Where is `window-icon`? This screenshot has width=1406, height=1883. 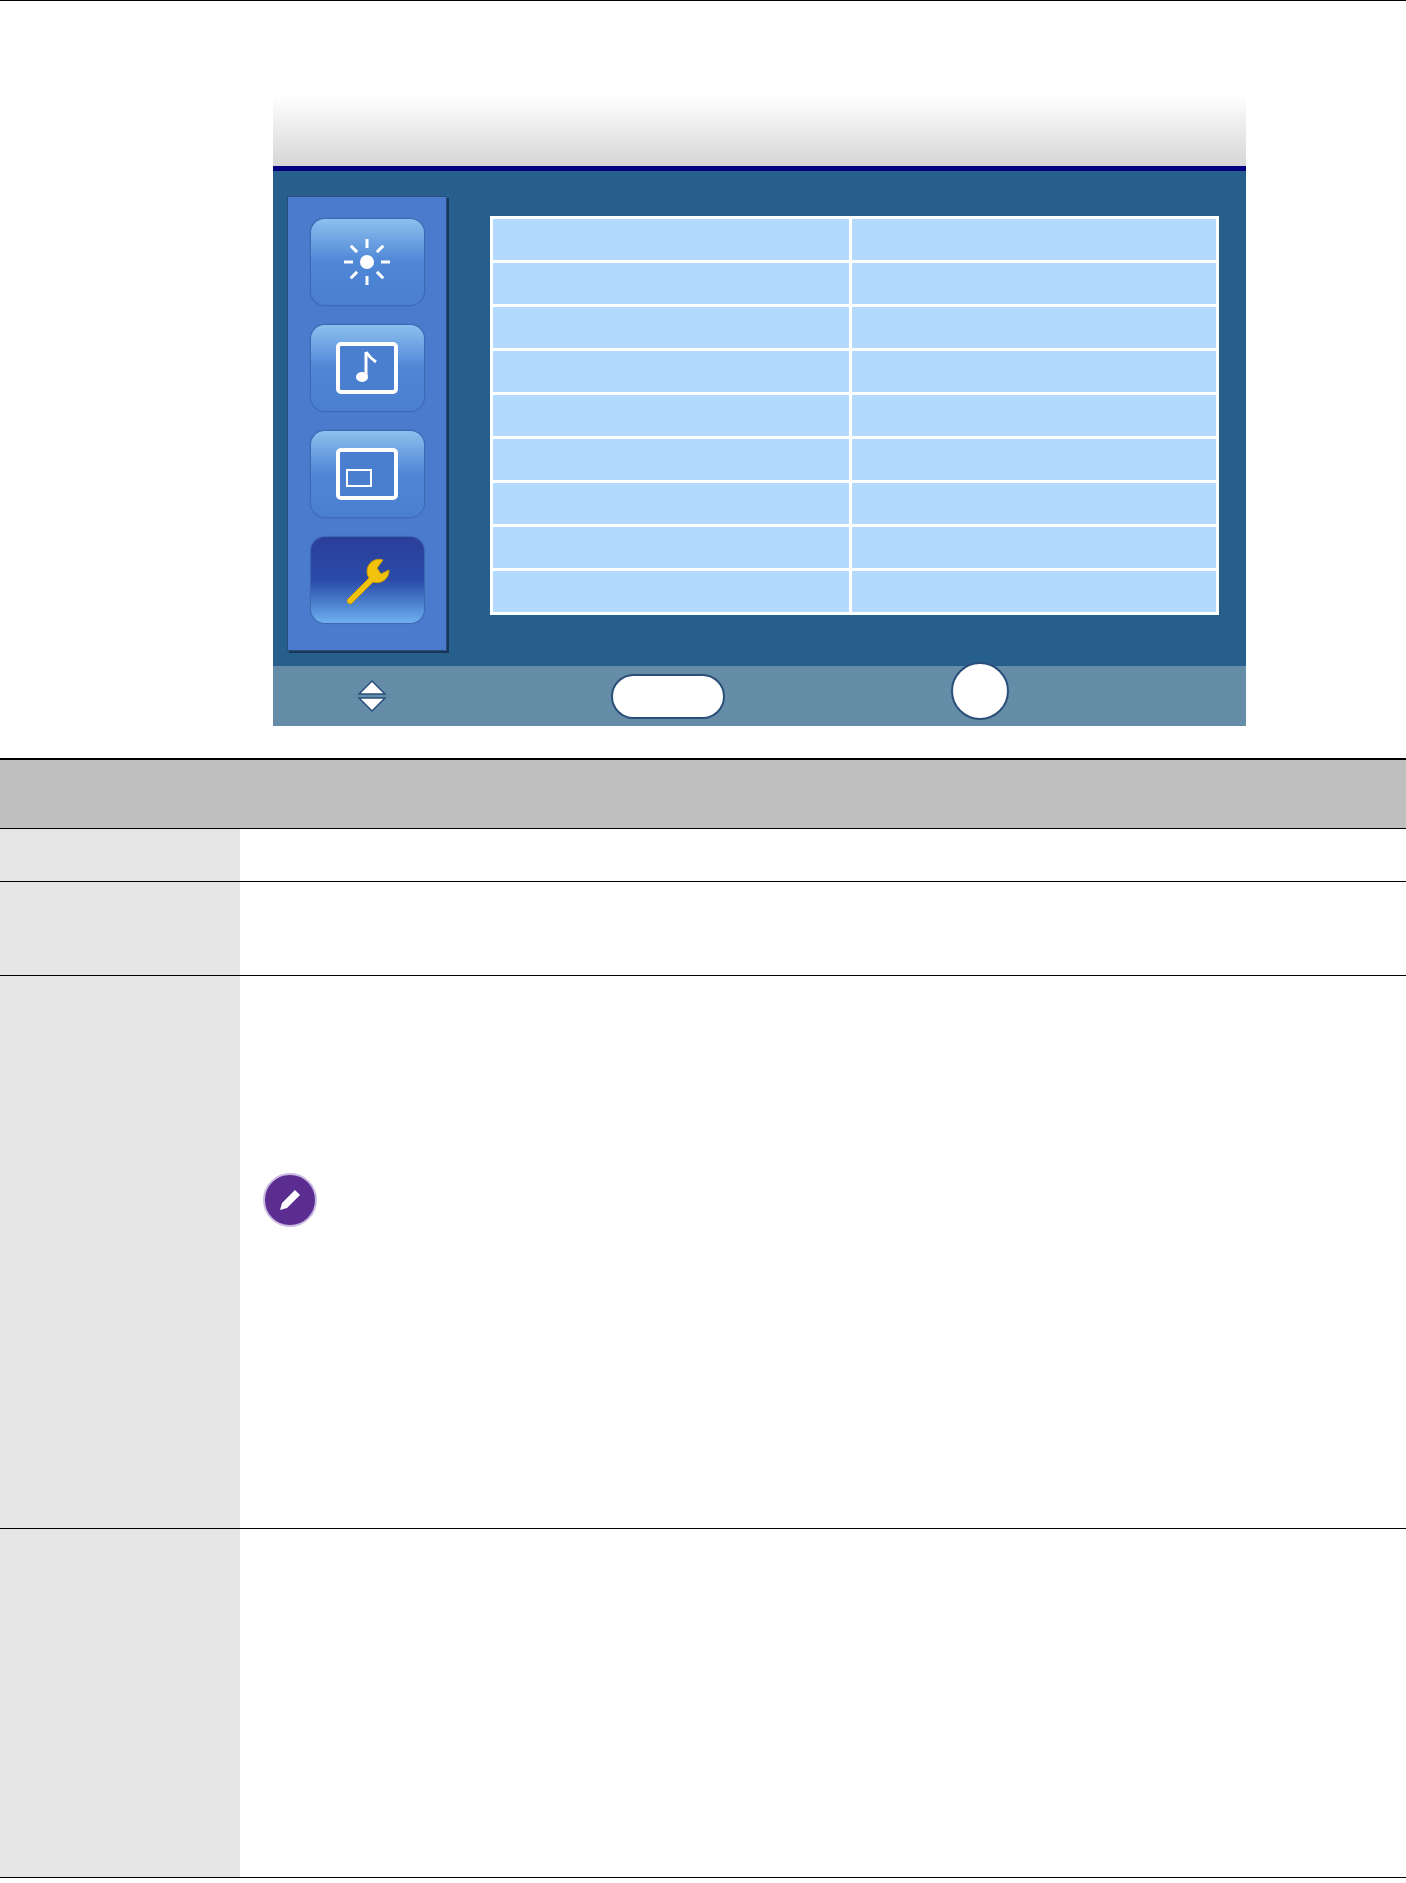 window-icon is located at coordinates (367, 474).